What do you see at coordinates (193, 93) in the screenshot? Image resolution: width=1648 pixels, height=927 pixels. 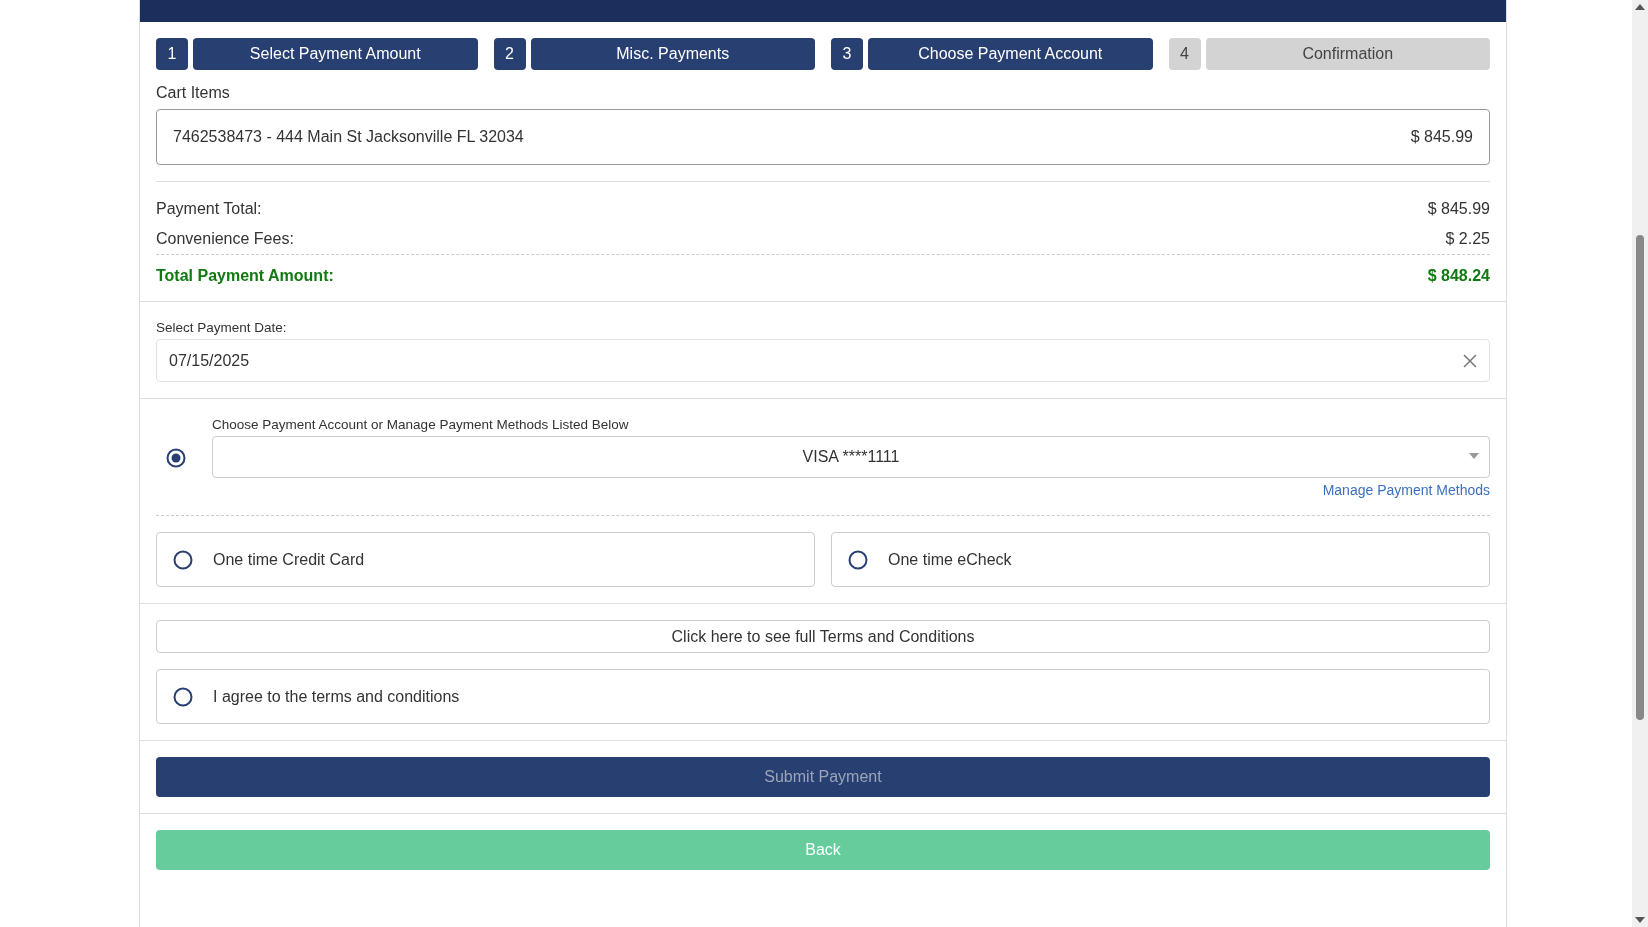 I see `cart-label: Cart Items` at bounding box center [193, 93].